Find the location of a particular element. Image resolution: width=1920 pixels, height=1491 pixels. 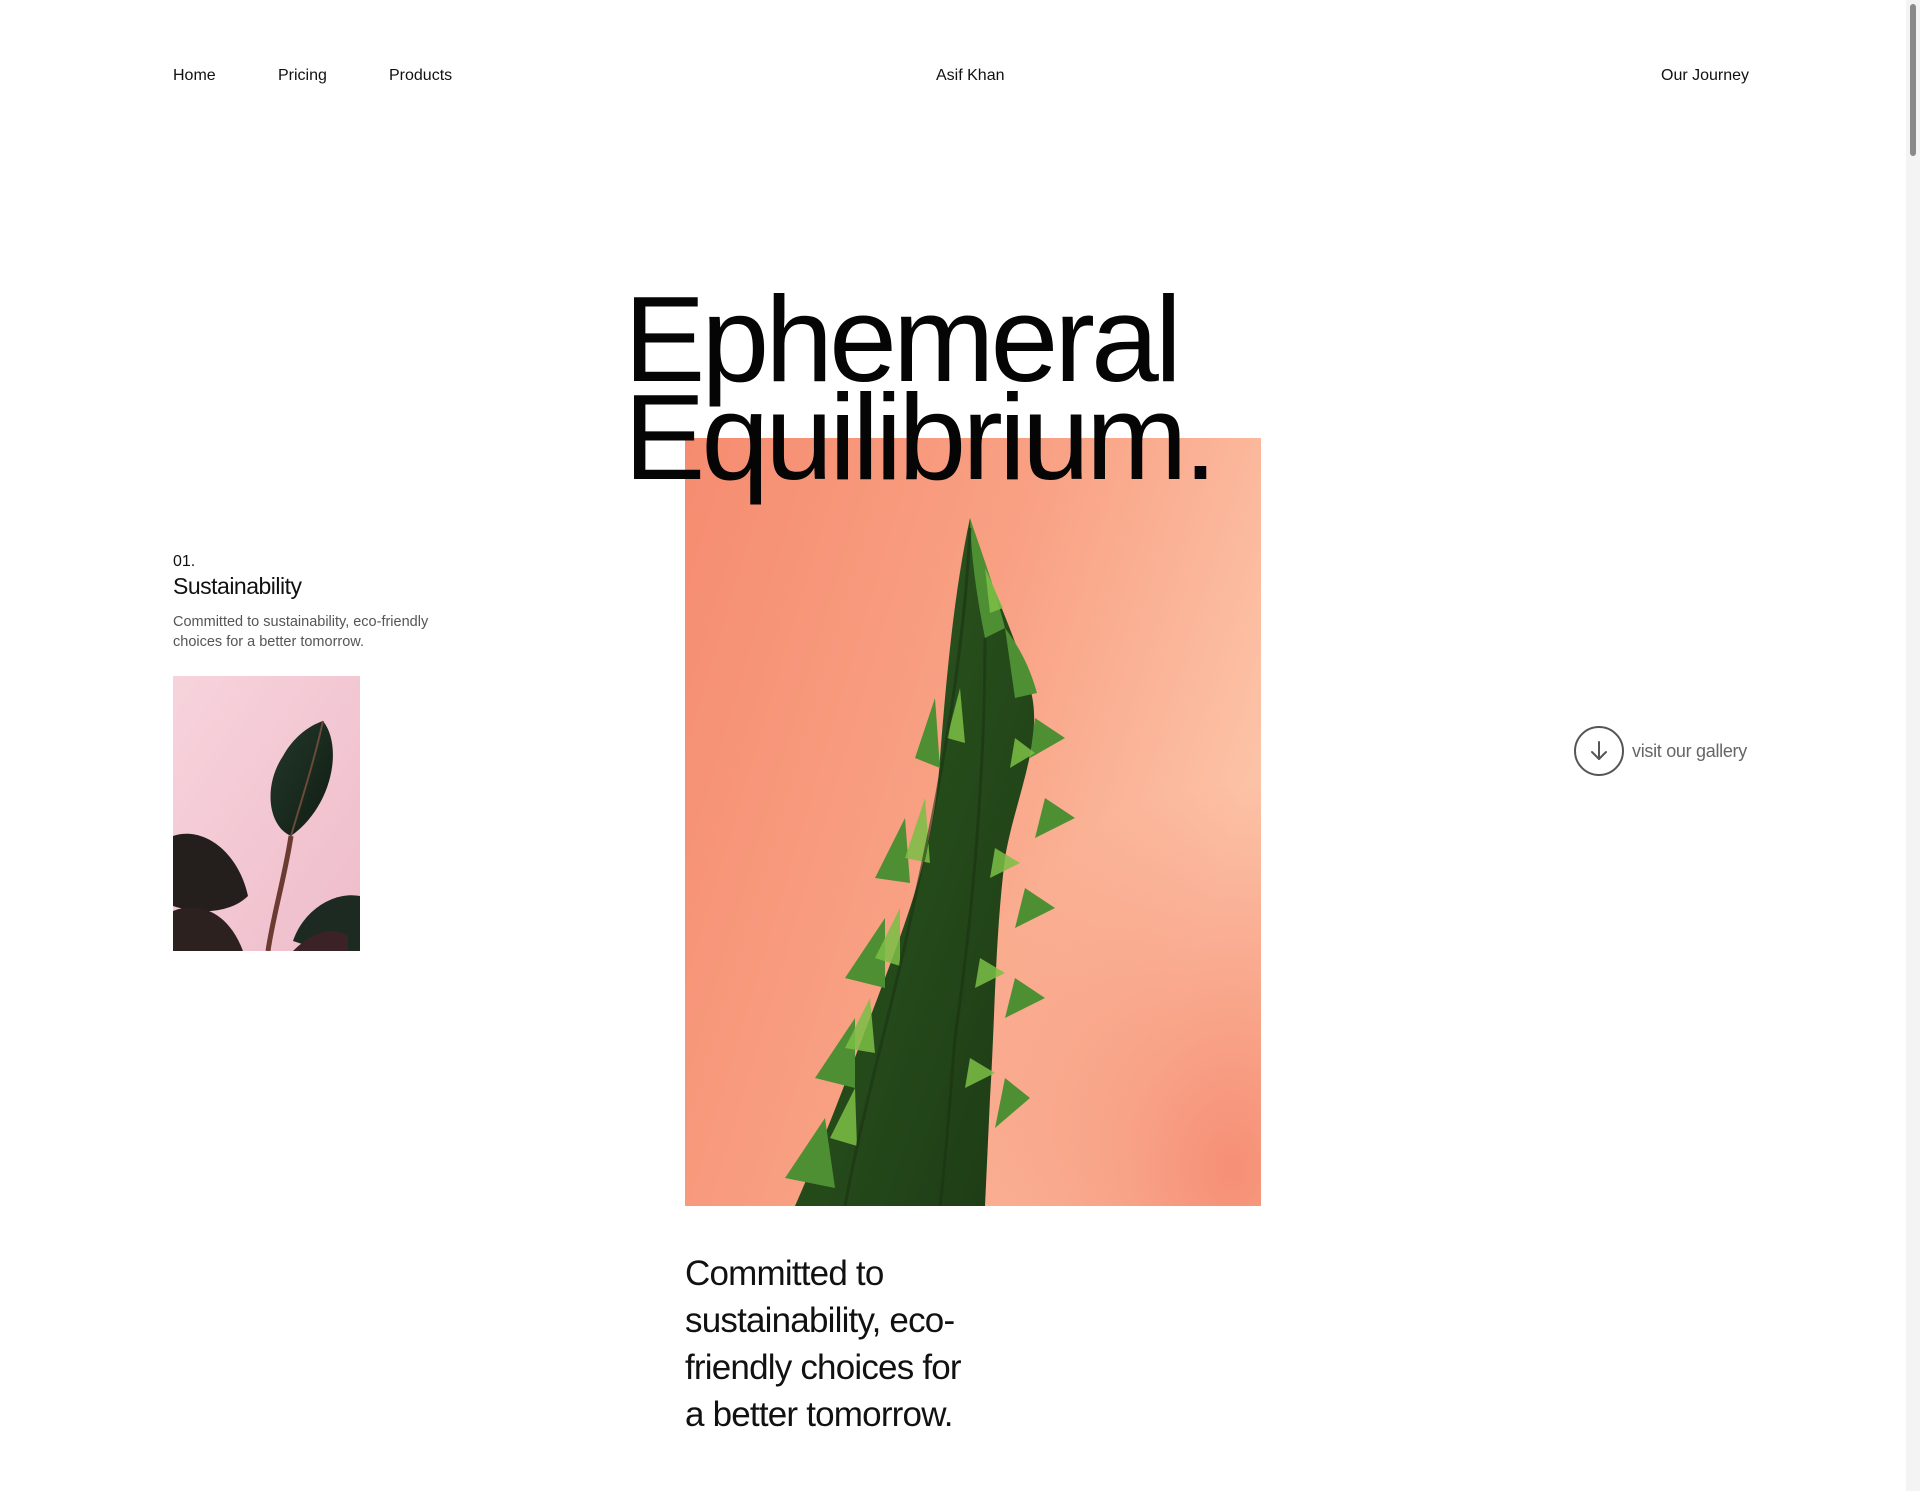

arrow-down-icon is located at coordinates (1599, 751).